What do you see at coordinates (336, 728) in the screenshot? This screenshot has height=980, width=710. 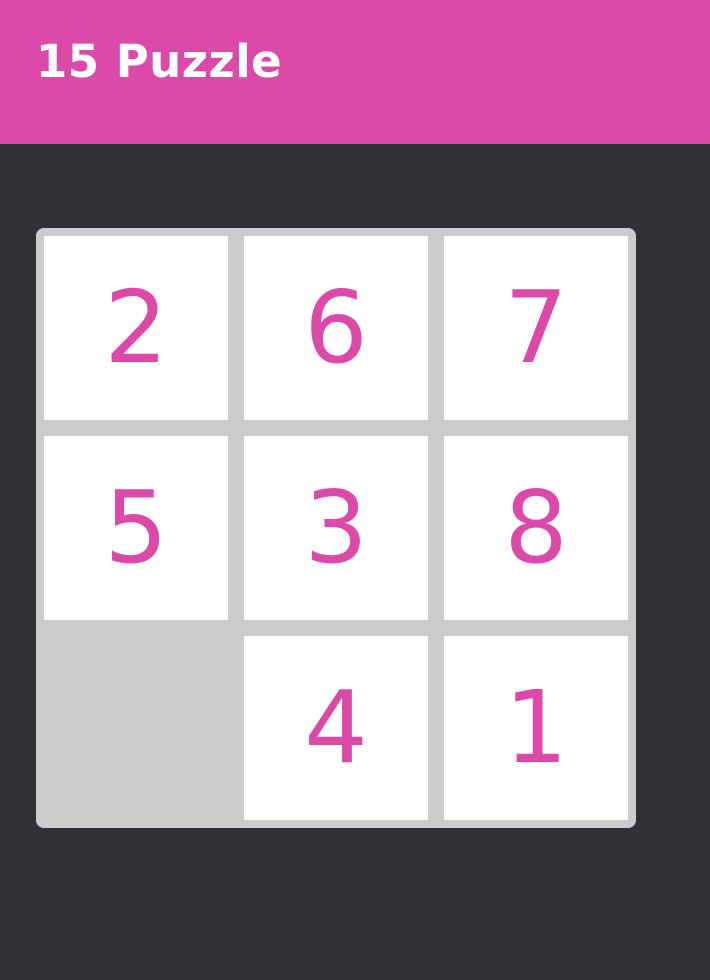 I see `puzzle-tile: 4` at bounding box center [336, 728].